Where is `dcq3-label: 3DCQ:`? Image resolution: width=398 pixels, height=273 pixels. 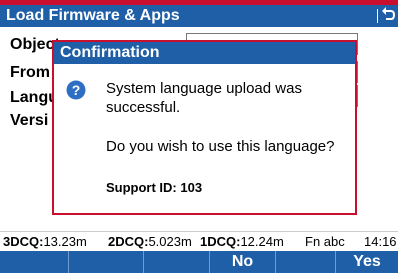 dcq3-label: 3DCQ: is located at coordinates (23, 241).